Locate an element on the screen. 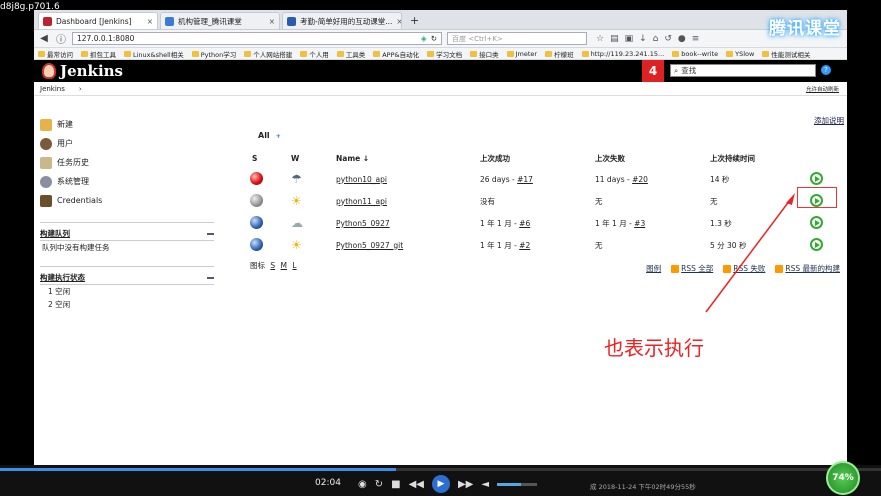  watermark: d8j8g.p701.6 is located at coordinates (30, 7).